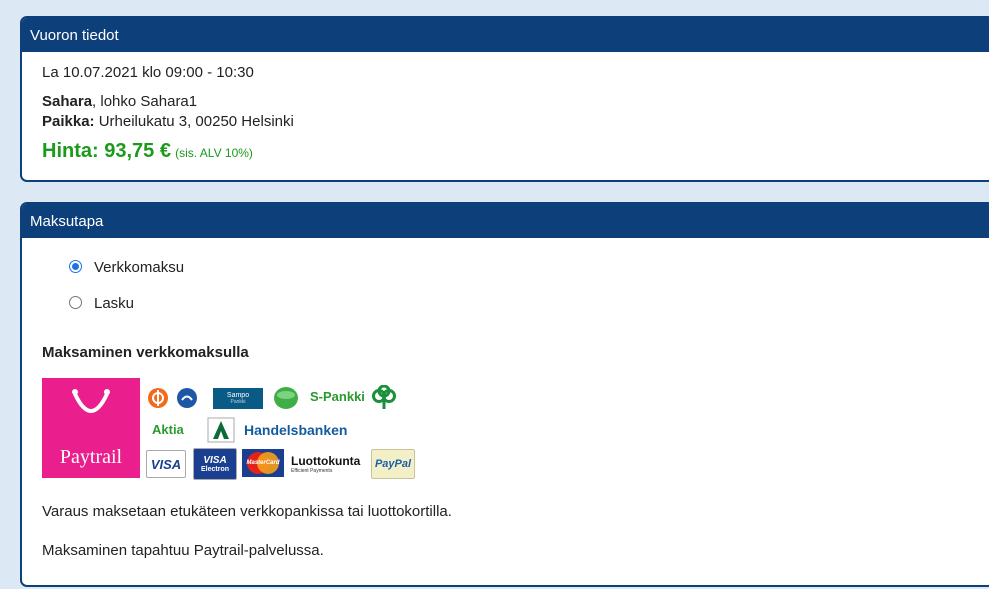  I want to click on tapiola-icon, so click(286, 398).